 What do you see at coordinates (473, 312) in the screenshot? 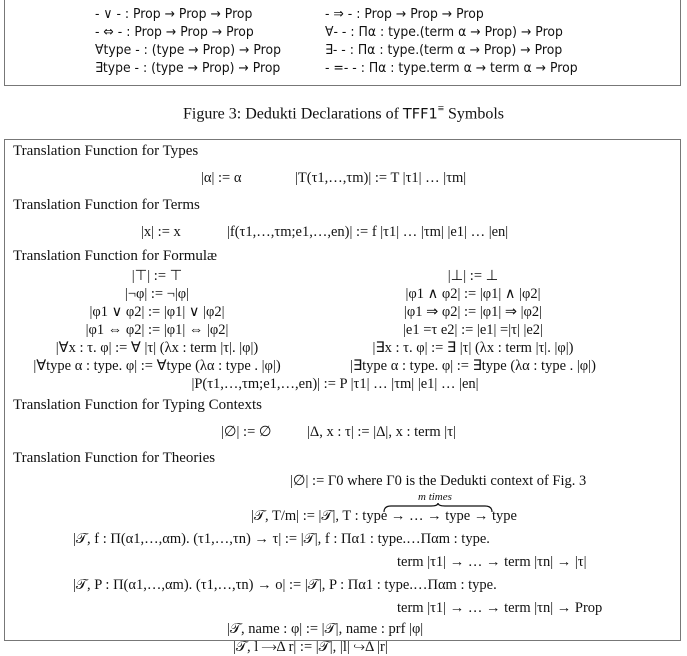
I see `formula-implies: |φ1 ⇒ φ2| := |φ1| ⇒ |φ2|` at bounding box center [473, 312].